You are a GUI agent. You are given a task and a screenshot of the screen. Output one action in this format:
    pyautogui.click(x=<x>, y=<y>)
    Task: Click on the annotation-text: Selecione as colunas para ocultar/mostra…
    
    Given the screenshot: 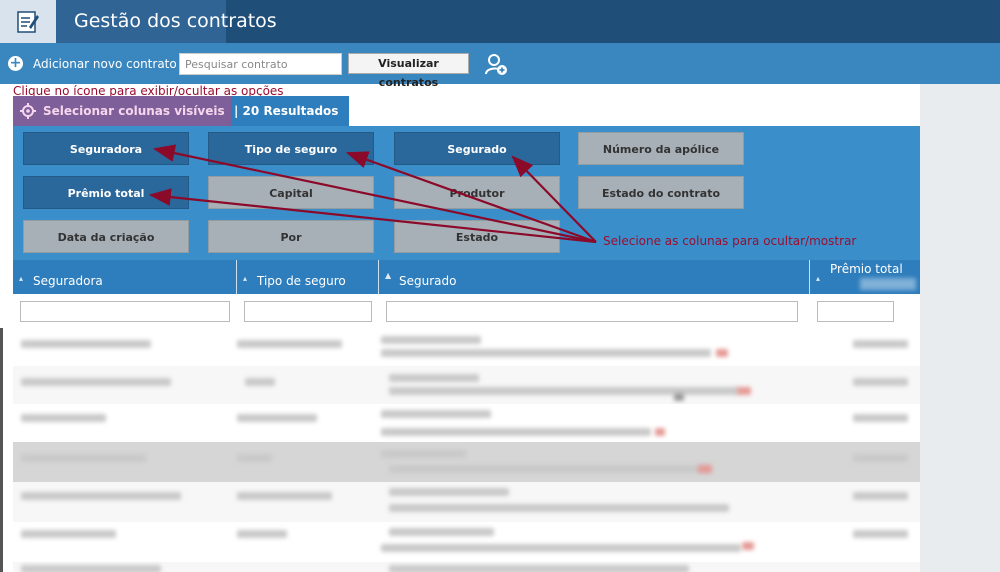 What is the action you would take?
    pyautogui.click(x=730, y=241)
    